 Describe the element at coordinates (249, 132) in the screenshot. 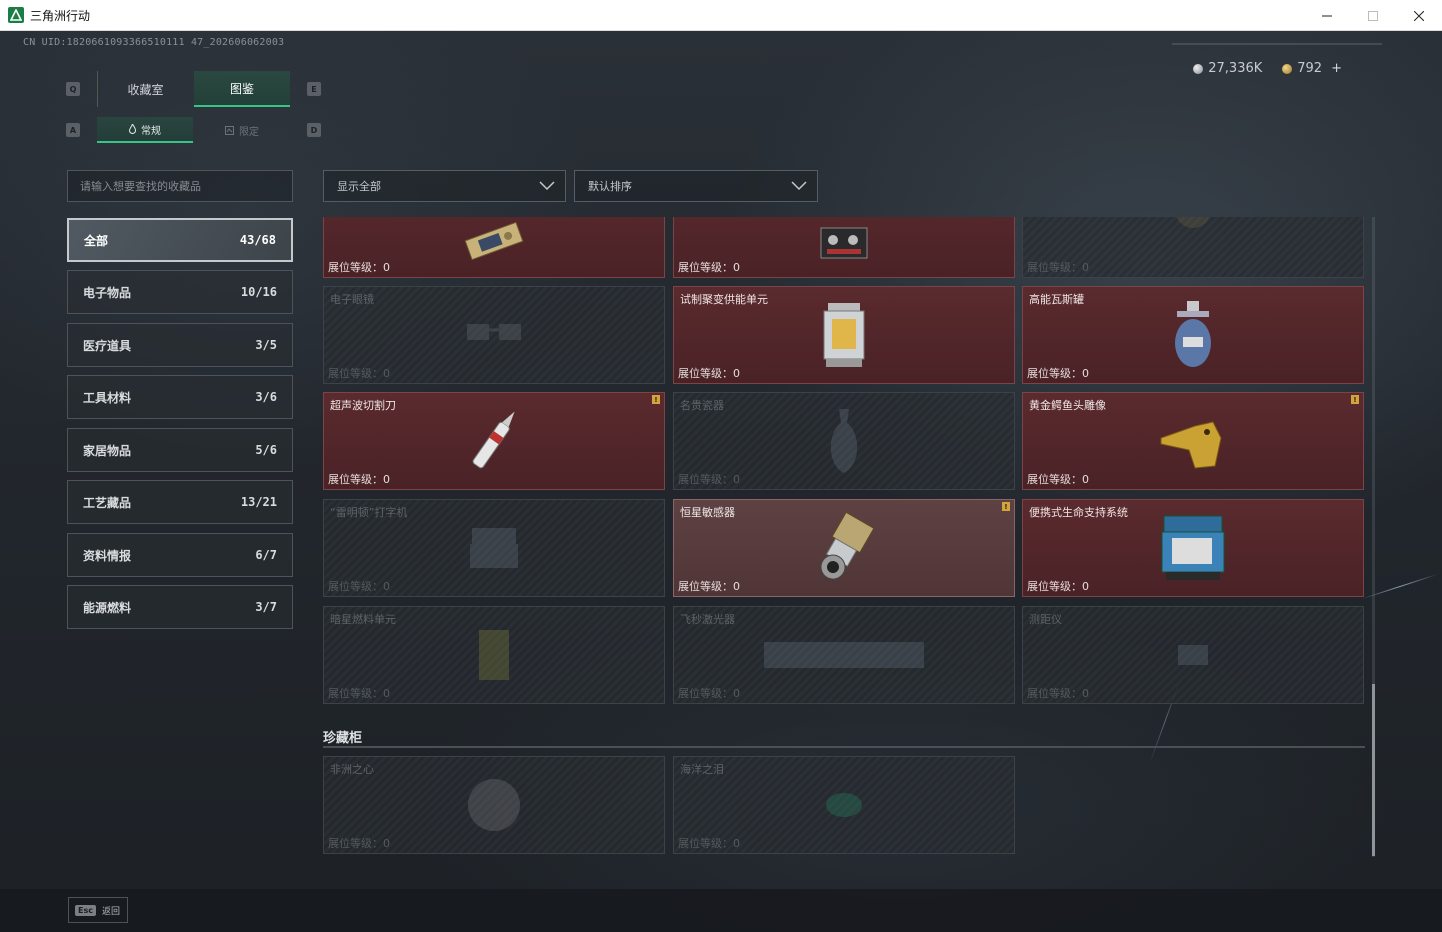

I see `tab-limited-label: 限定` at that location.